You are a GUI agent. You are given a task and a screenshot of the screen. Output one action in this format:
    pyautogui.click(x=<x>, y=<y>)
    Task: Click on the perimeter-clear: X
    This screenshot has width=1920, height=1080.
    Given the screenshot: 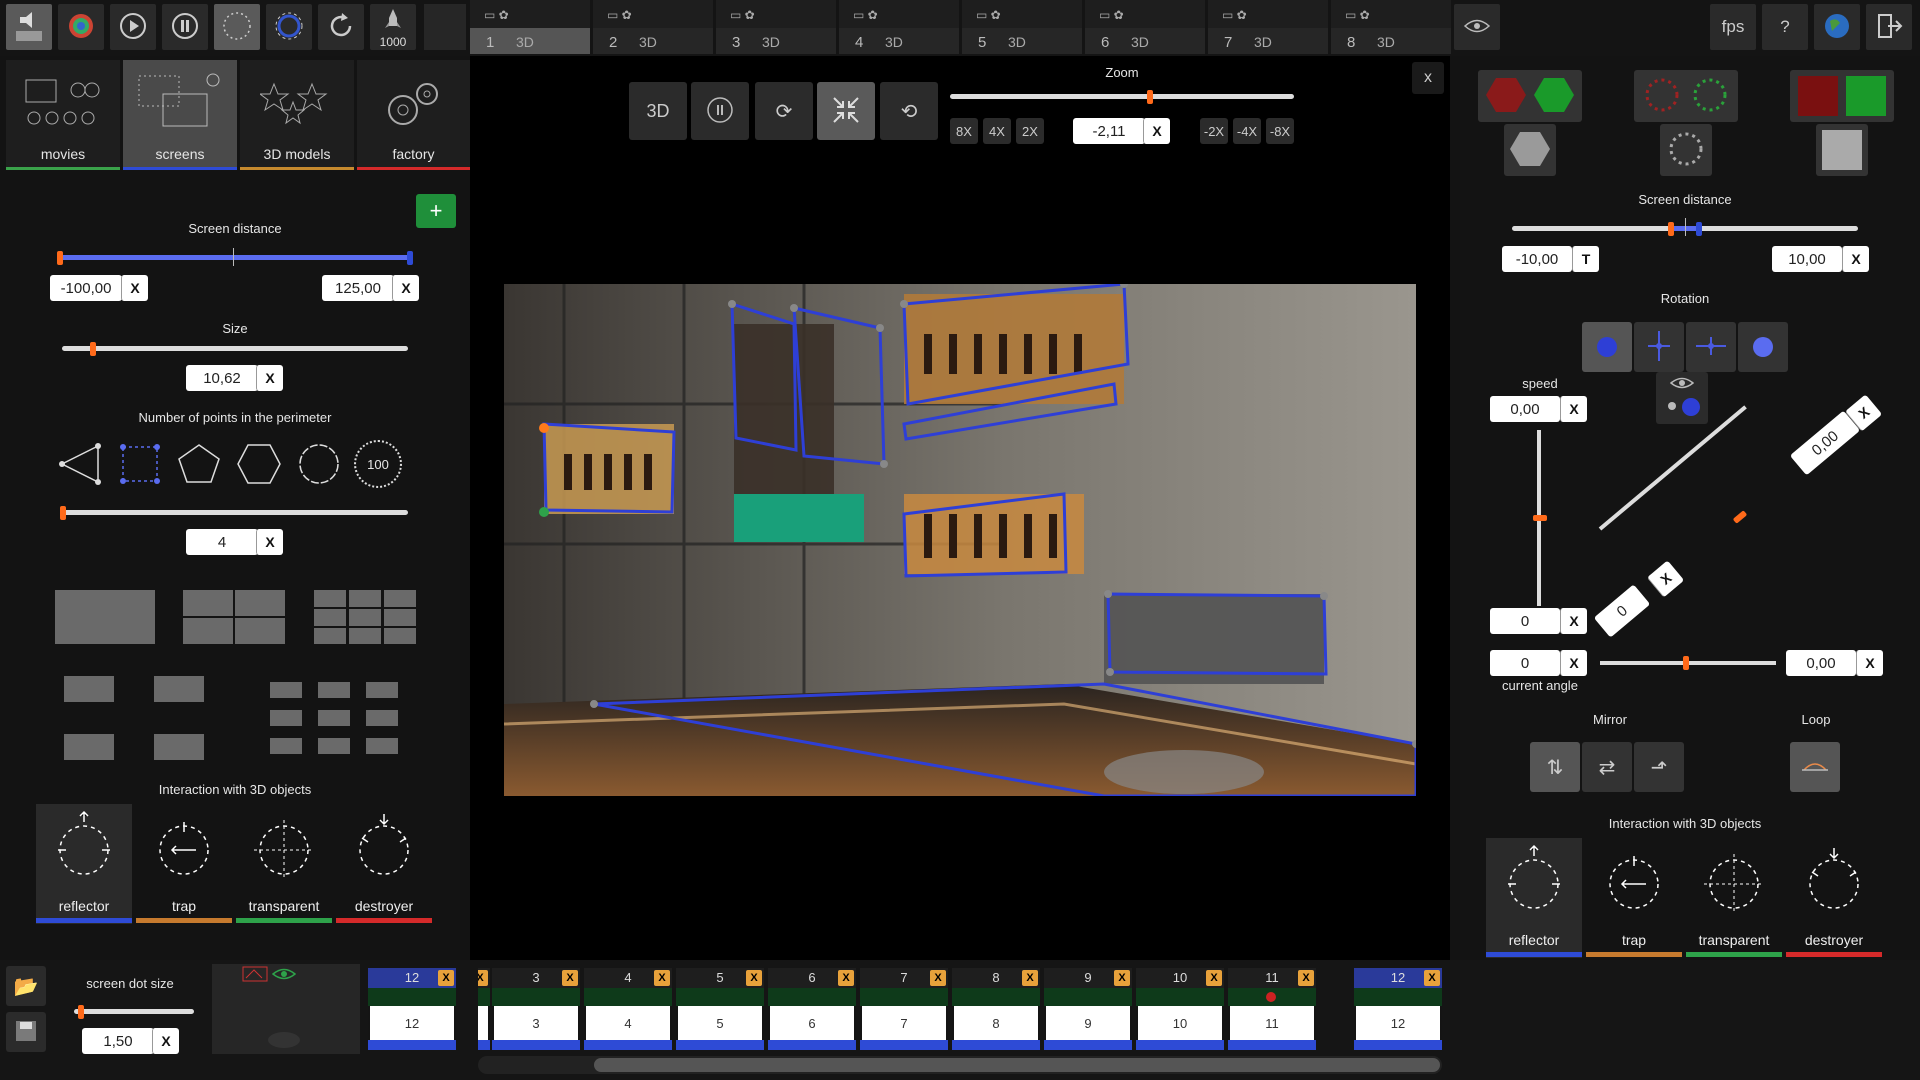 What is the action you would take?
    pyautogui.click(x=269, y=542)
    